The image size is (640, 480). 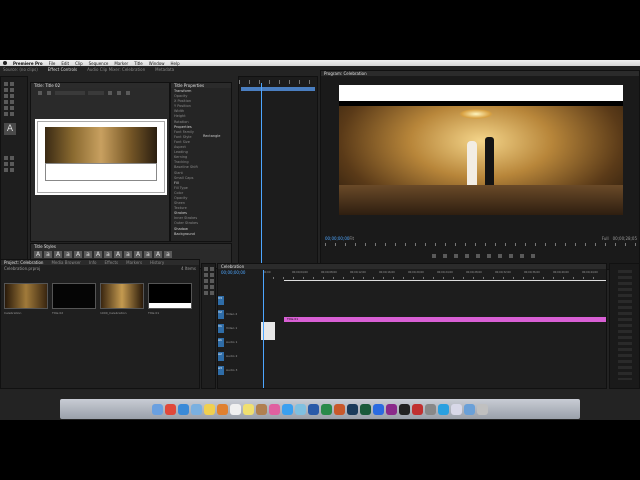 I want to click on pen-icon, so click(x=206, y=293).